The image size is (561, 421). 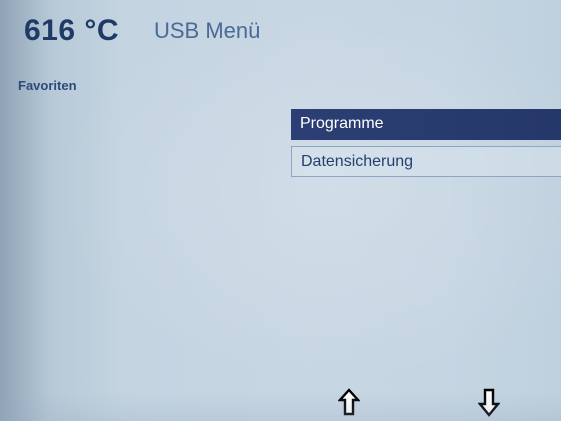 What do you see at coordinates (280, 406) in the screenshot?
I see `screen-bottom-shade` at bounding box center [280, 406].